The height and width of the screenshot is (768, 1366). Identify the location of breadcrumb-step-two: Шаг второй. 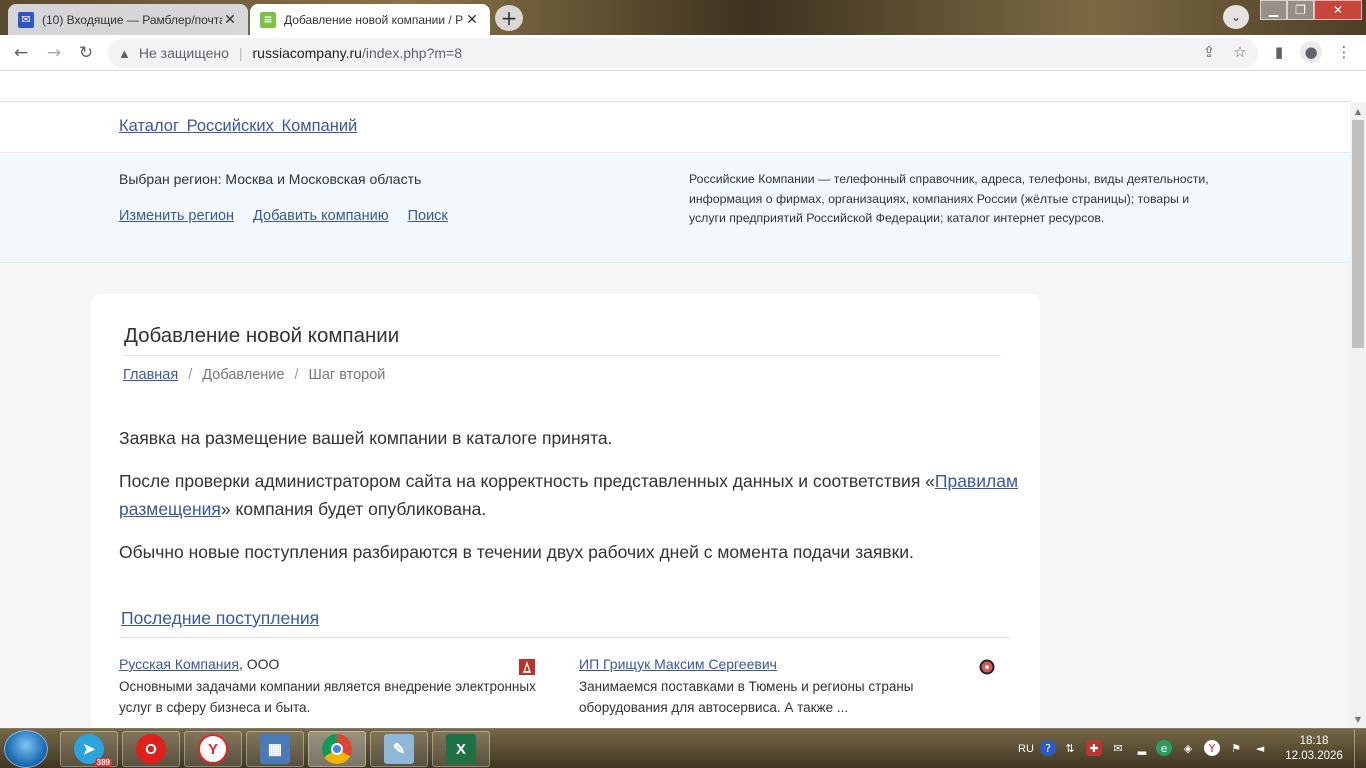
(347, 375).